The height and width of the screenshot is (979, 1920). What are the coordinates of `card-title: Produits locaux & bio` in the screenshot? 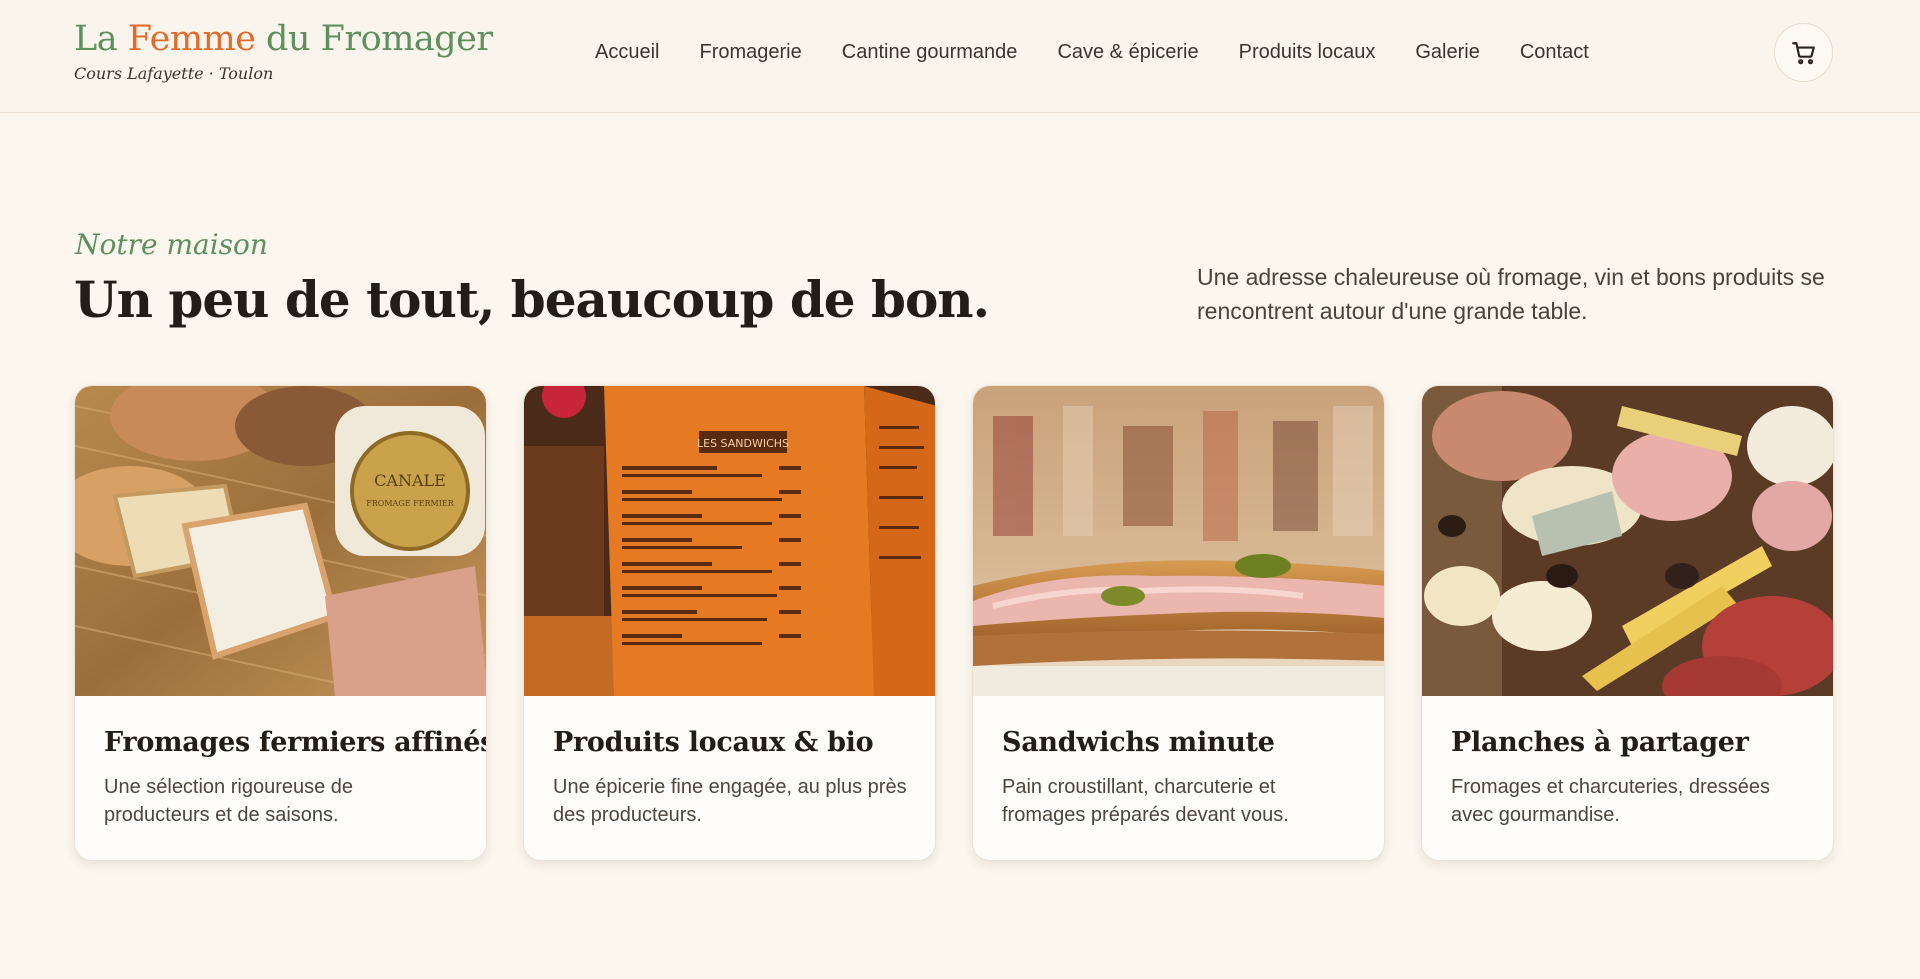 It's located at (713, 742).